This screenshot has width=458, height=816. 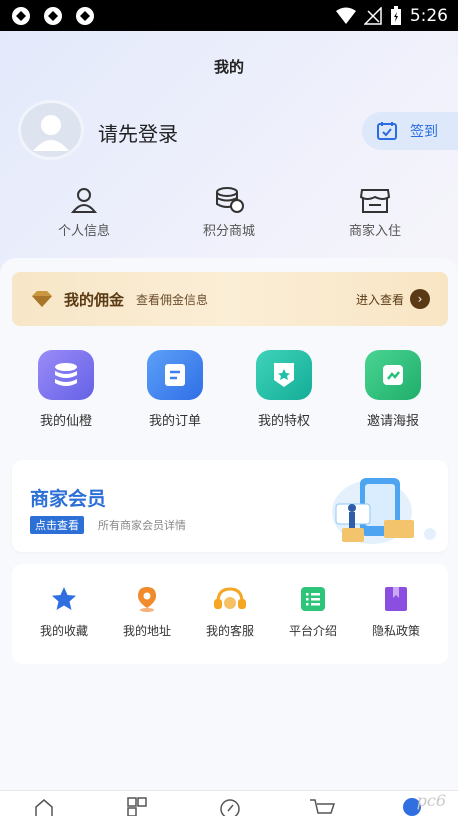 What do you see at coordinates (44, 806) in the screenshot?
I see `tab-home-icon` at bounding box center [44, 806].